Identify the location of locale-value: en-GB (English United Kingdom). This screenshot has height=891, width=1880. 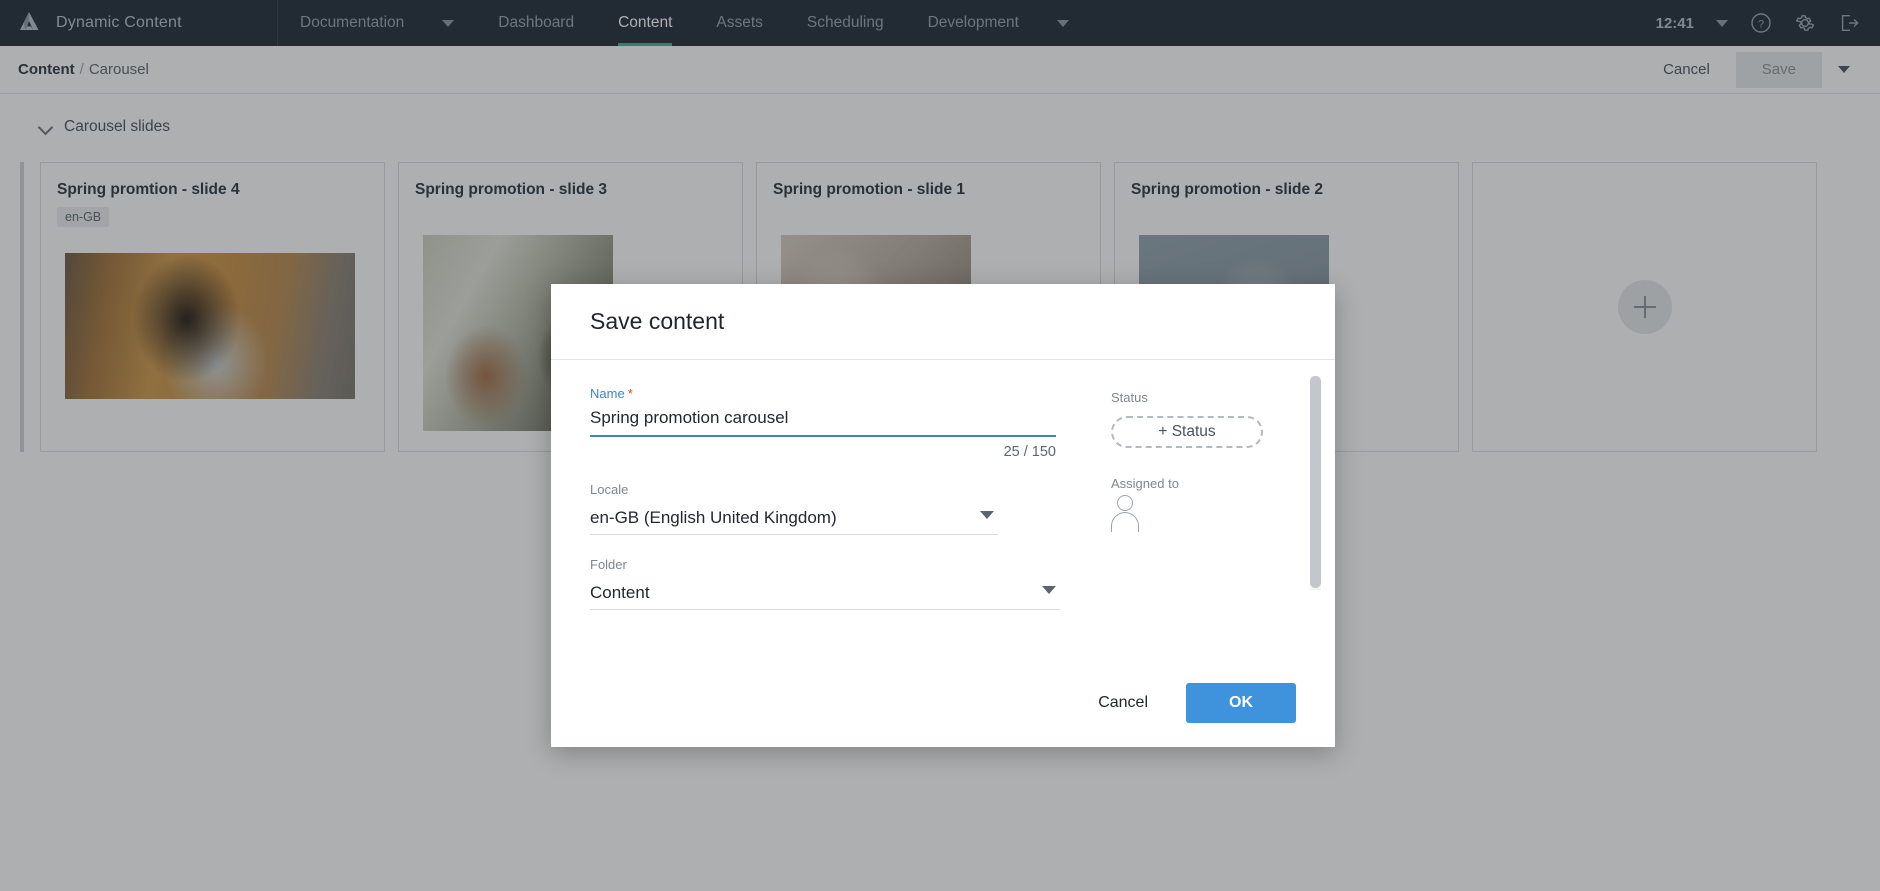
(713, 517).